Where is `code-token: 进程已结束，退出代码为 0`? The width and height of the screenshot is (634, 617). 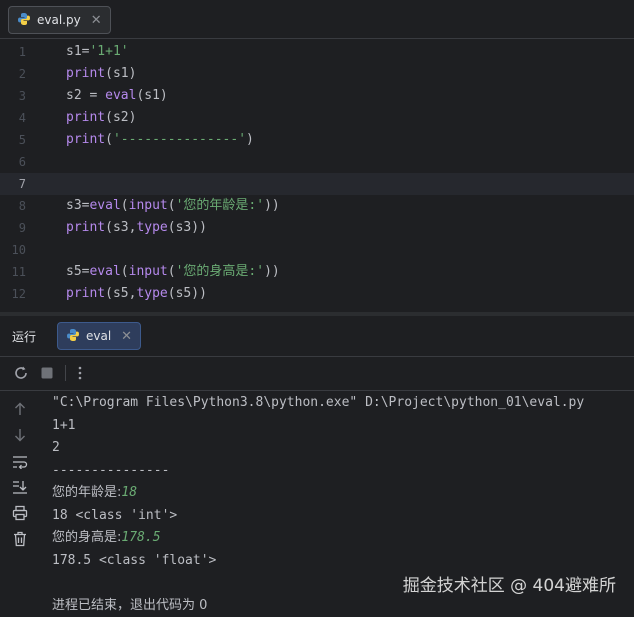 code-token: 进程已结束，退出代码为 0 is located at coordinates (129, 605).